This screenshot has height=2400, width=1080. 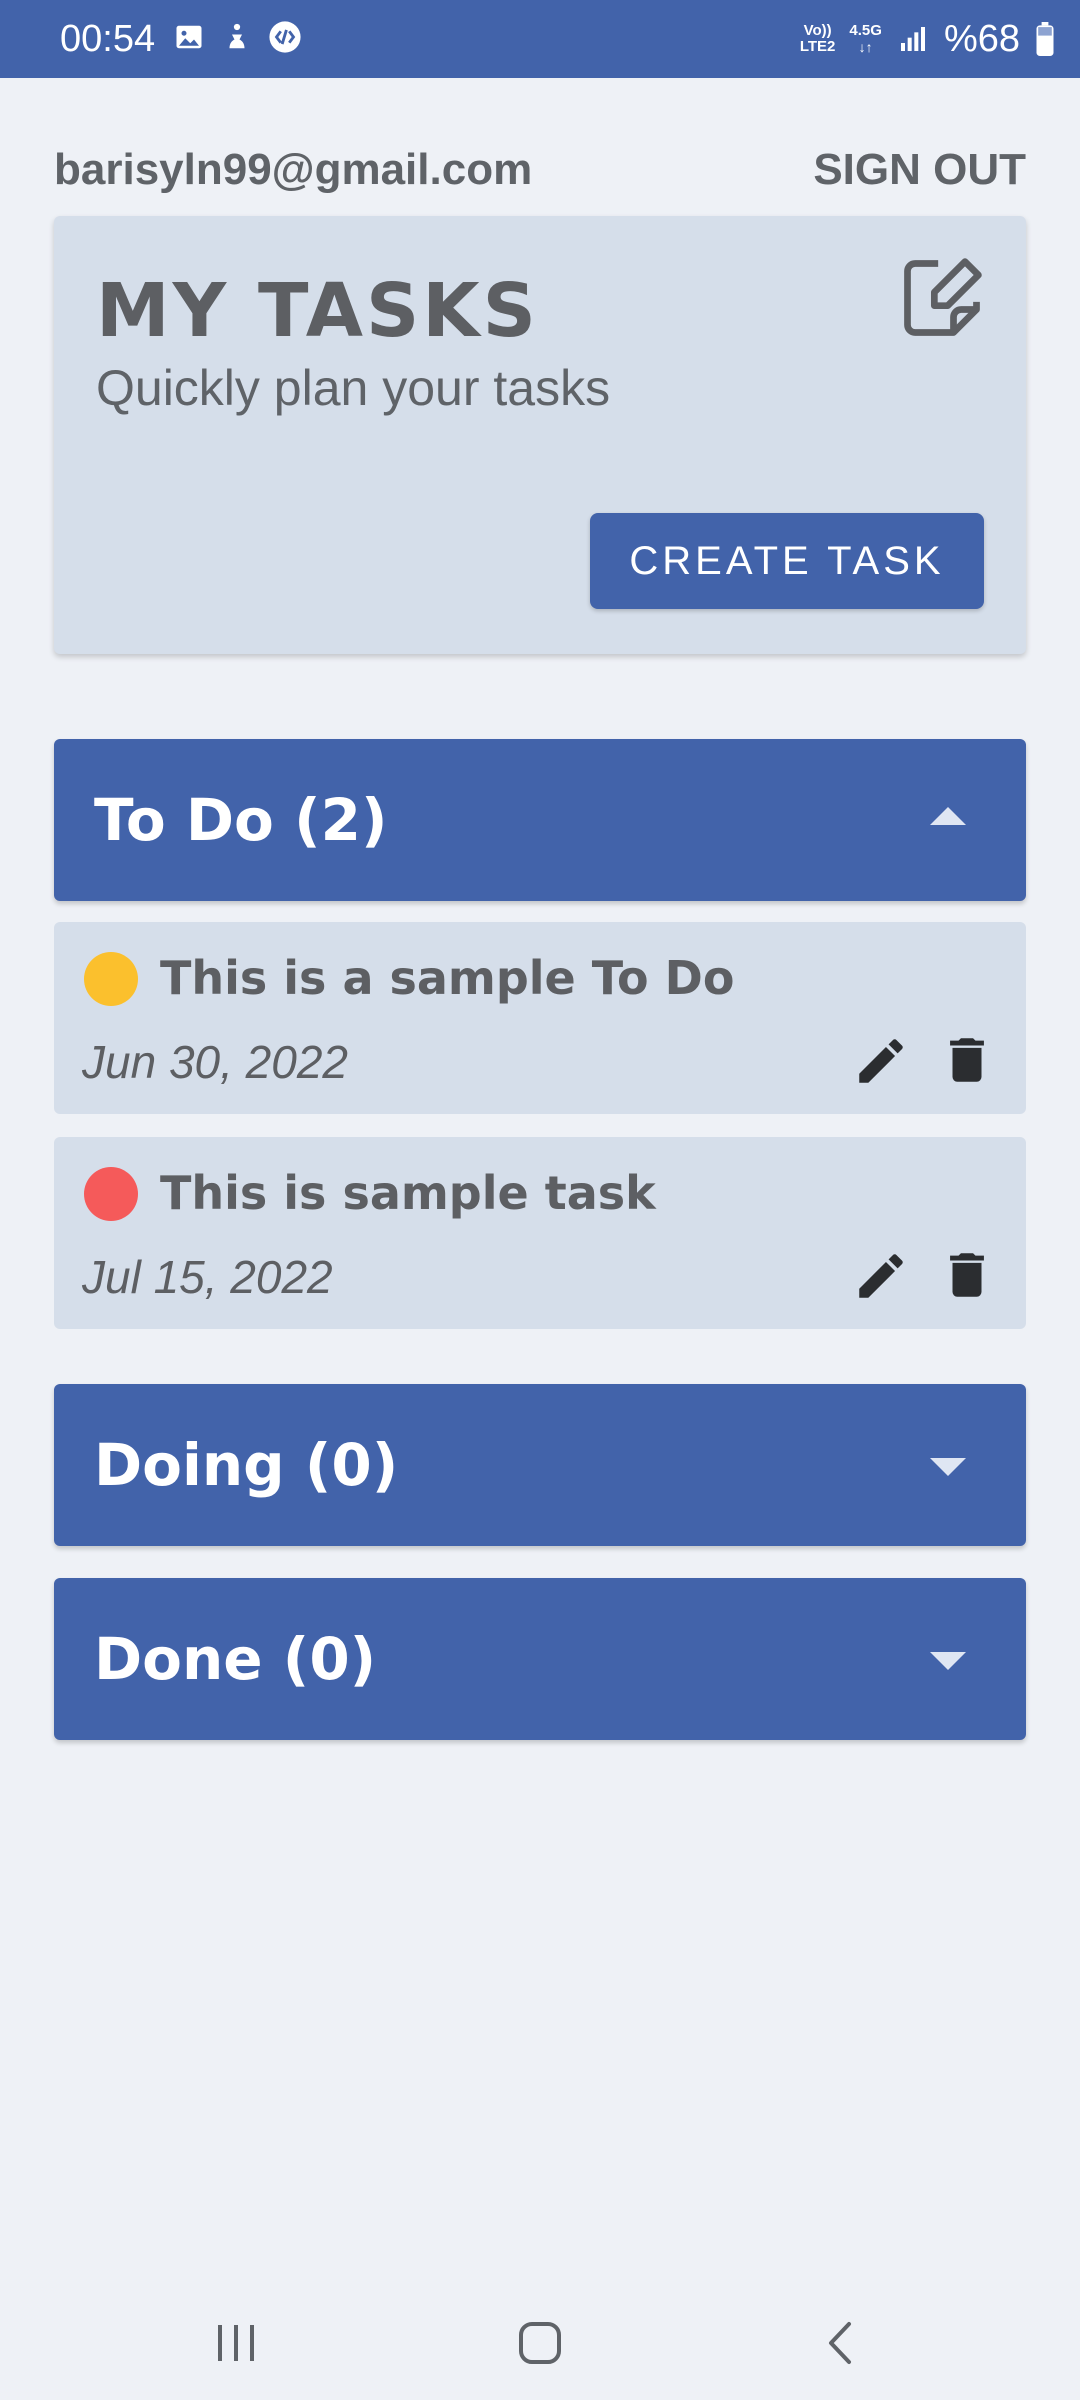 I want to click on network-volte-label: Vo)), so click(x=817, y=30).